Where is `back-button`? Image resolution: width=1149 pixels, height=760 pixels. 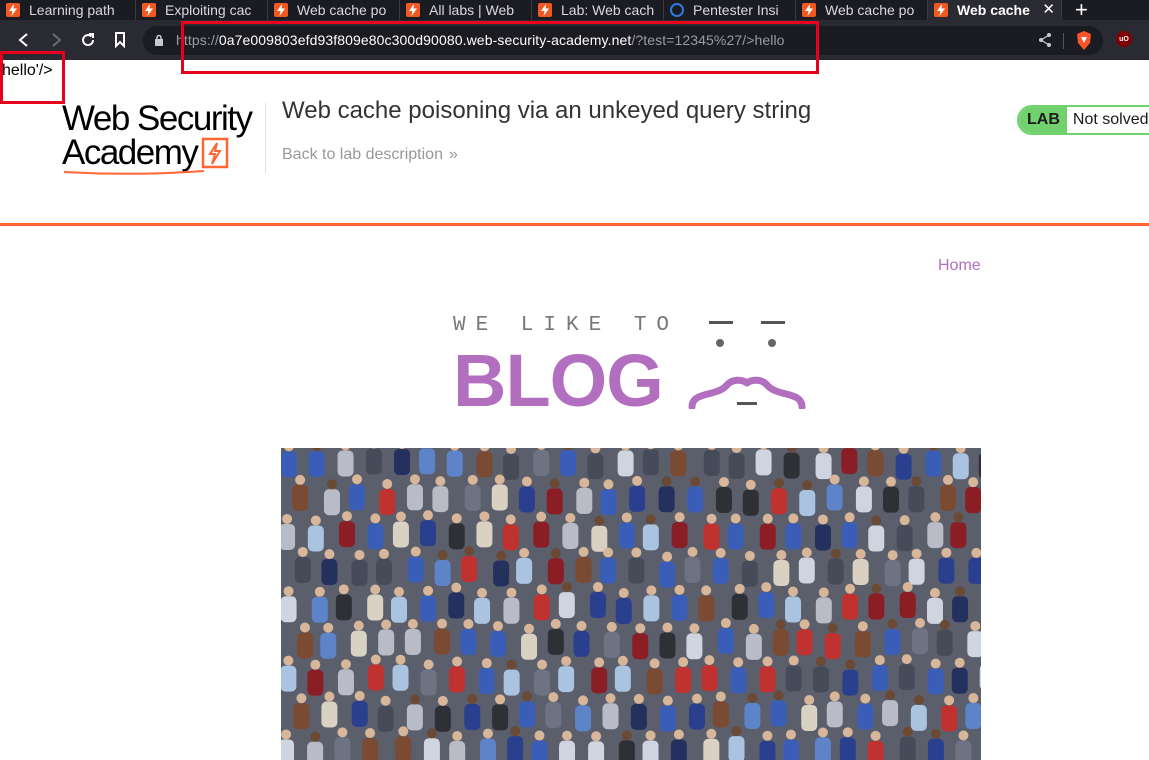 back-button is located at coordinates (24, 40).